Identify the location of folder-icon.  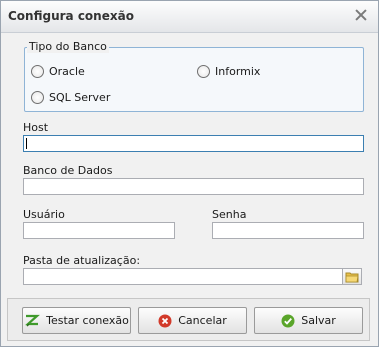
(352, 277).